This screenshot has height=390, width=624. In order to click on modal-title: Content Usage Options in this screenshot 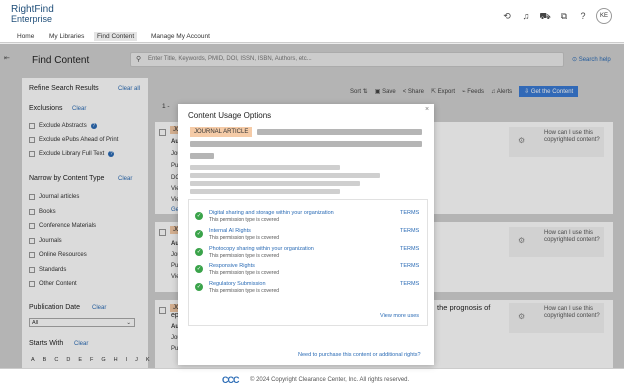, I will do `click(230, 115)`.